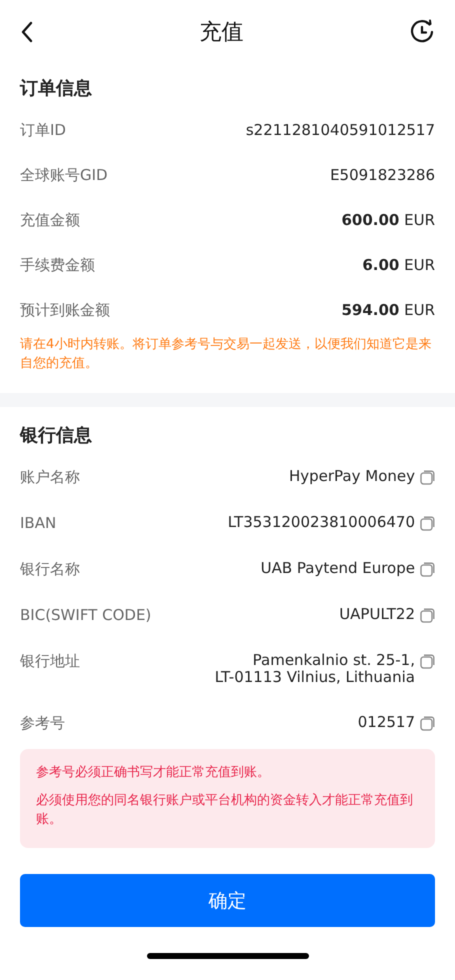  Describe the element at coordinates (65, 310) in the screenshot. I see `field-label: 预计到账金额` at that location.